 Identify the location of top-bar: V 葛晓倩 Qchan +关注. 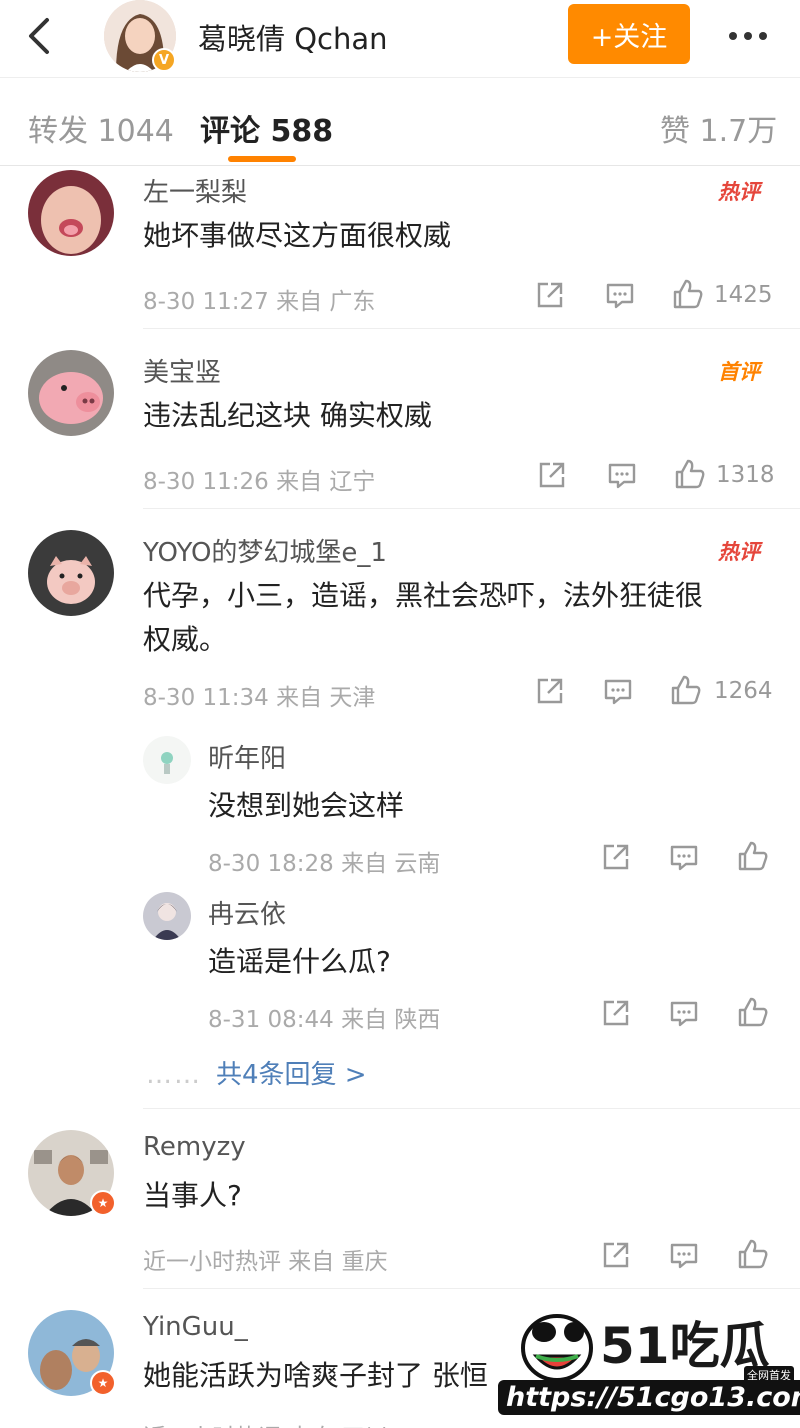
(400, 39).